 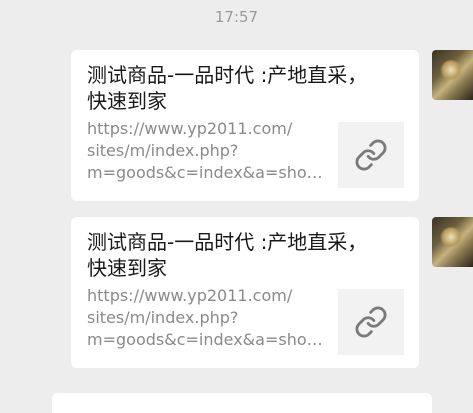 What do you see at coordinates (242, 403) in the screenshot?
I see `next-message-card` at bounding box center [242, 403].